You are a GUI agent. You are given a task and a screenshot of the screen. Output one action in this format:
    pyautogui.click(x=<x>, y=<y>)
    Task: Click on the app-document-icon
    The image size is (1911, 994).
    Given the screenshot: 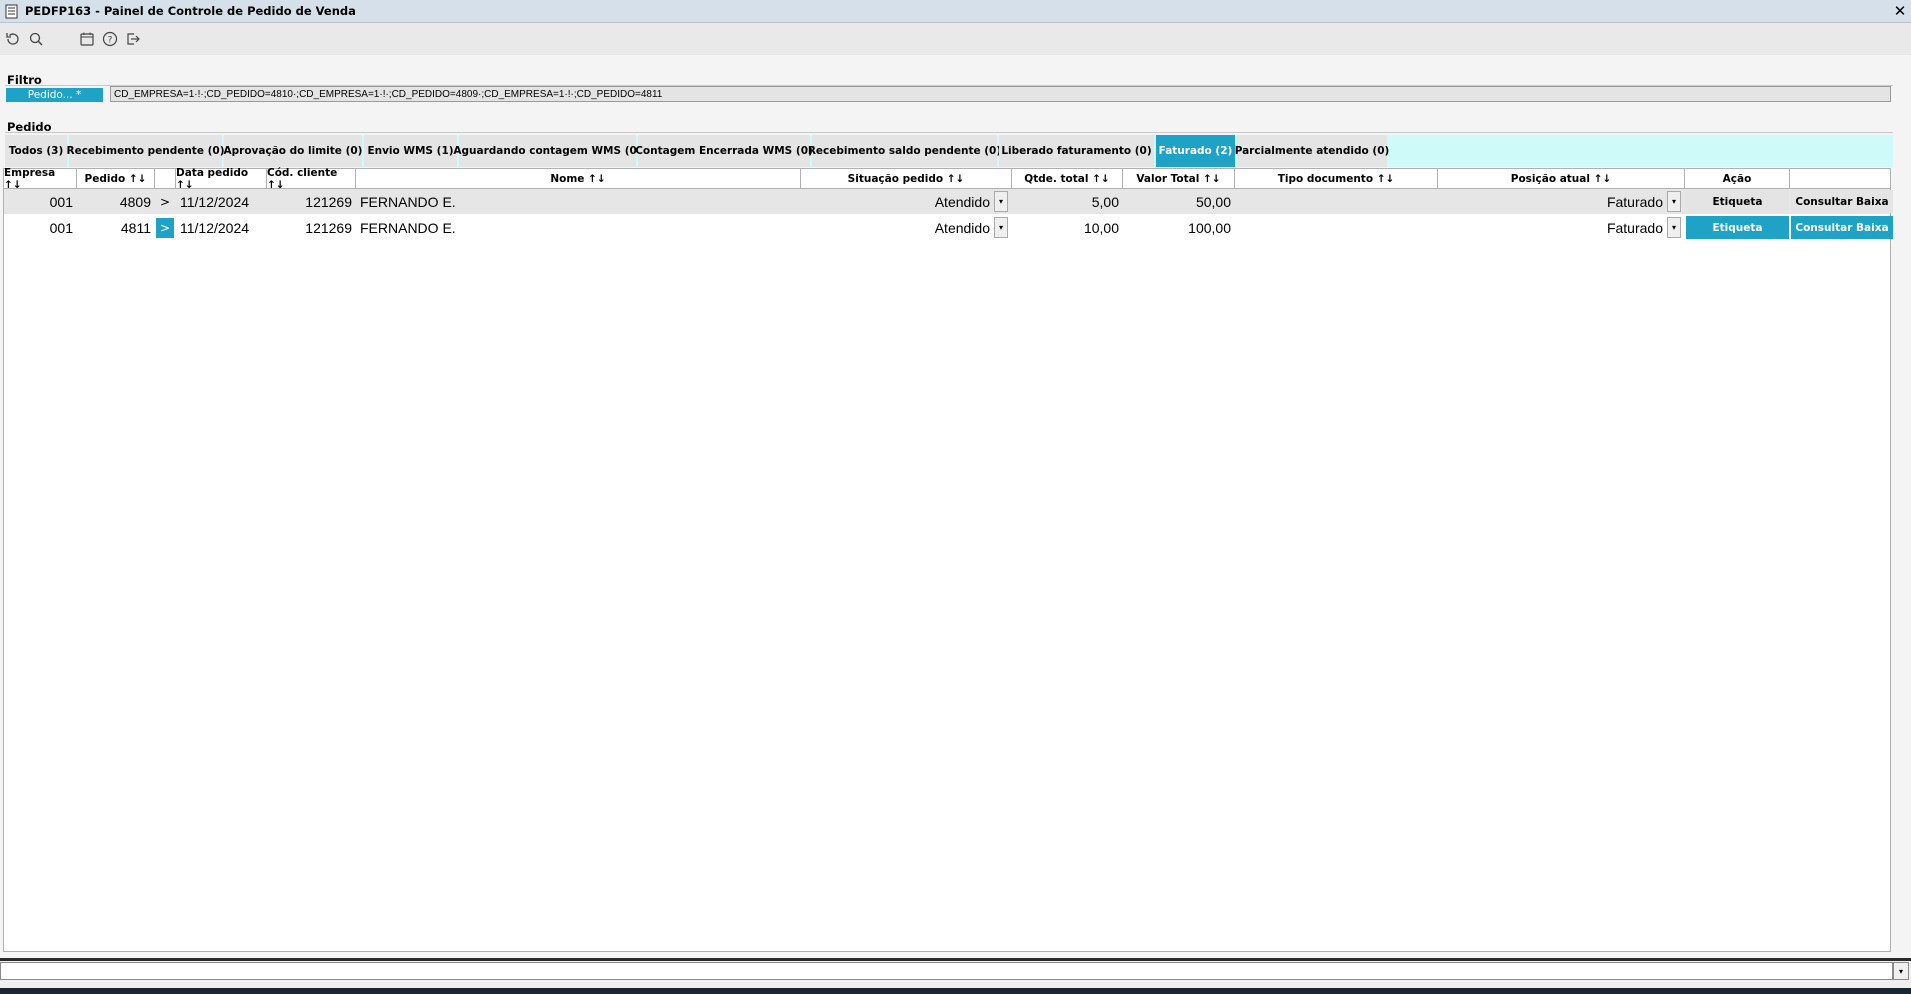 What is the action you would take?
    pyautogui.click(x=11, y=11)
    